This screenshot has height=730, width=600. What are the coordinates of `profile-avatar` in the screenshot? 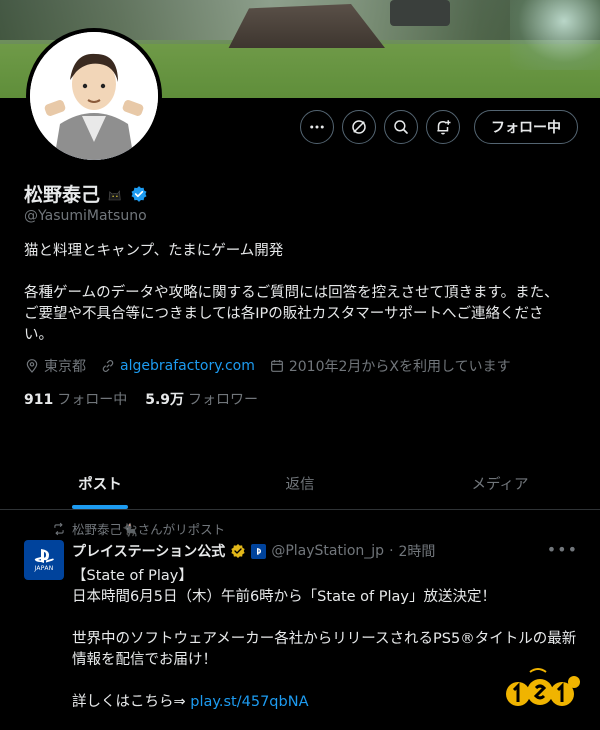 It's located at (94, 96).